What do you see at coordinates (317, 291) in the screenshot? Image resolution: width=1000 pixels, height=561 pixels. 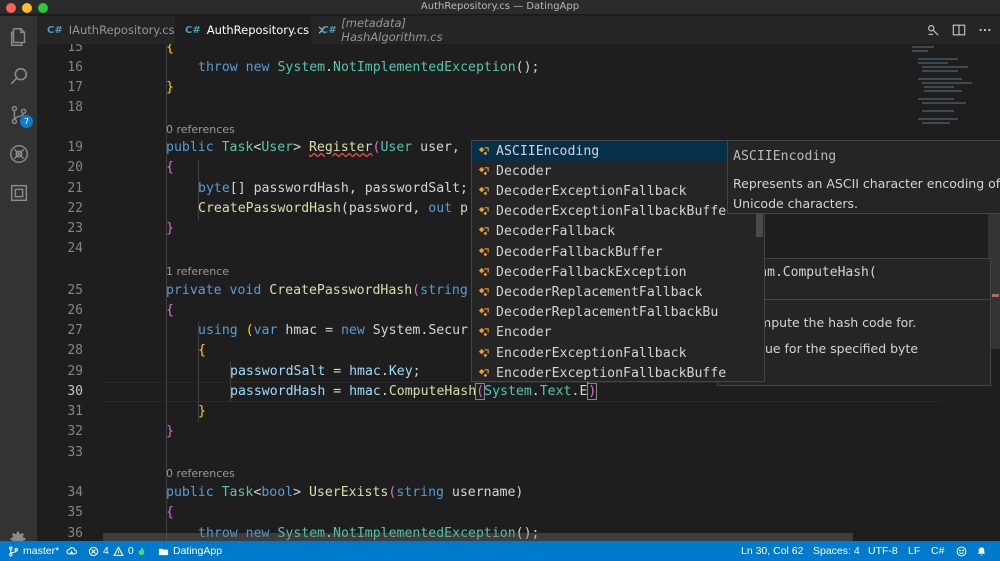 I see `code-line: private void CreatePasswordHash(string` at bounding box center [317, 291].